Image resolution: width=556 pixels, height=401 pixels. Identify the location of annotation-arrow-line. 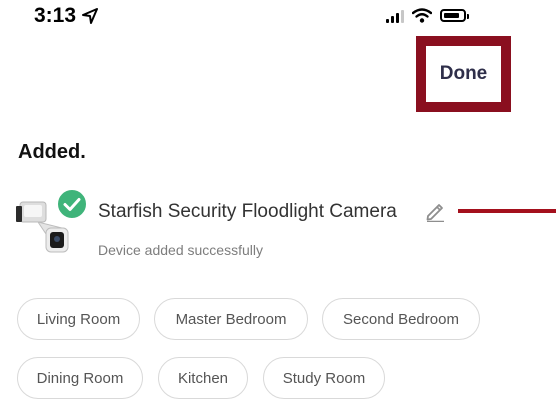
(507, 211).